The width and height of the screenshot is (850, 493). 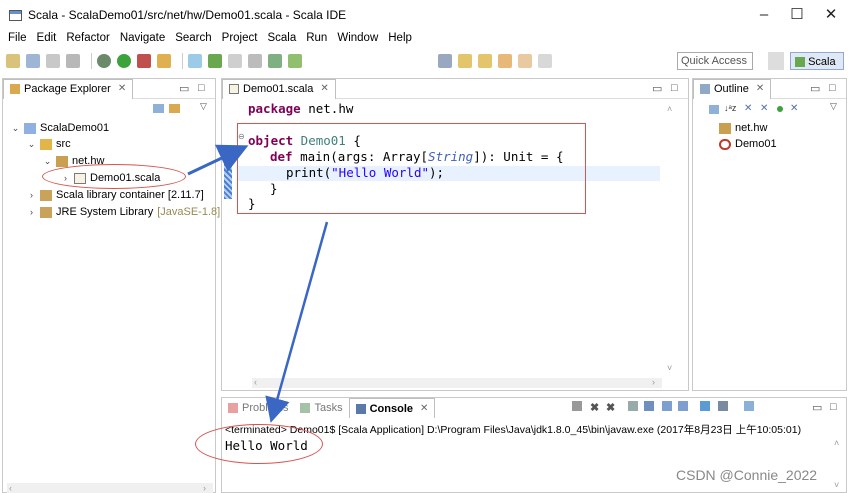 What do you see at coordinates (747, 475) in the screenshot?
I see `watermark-text: CSDN @Connie_2022` at bounding box center [747, 475].